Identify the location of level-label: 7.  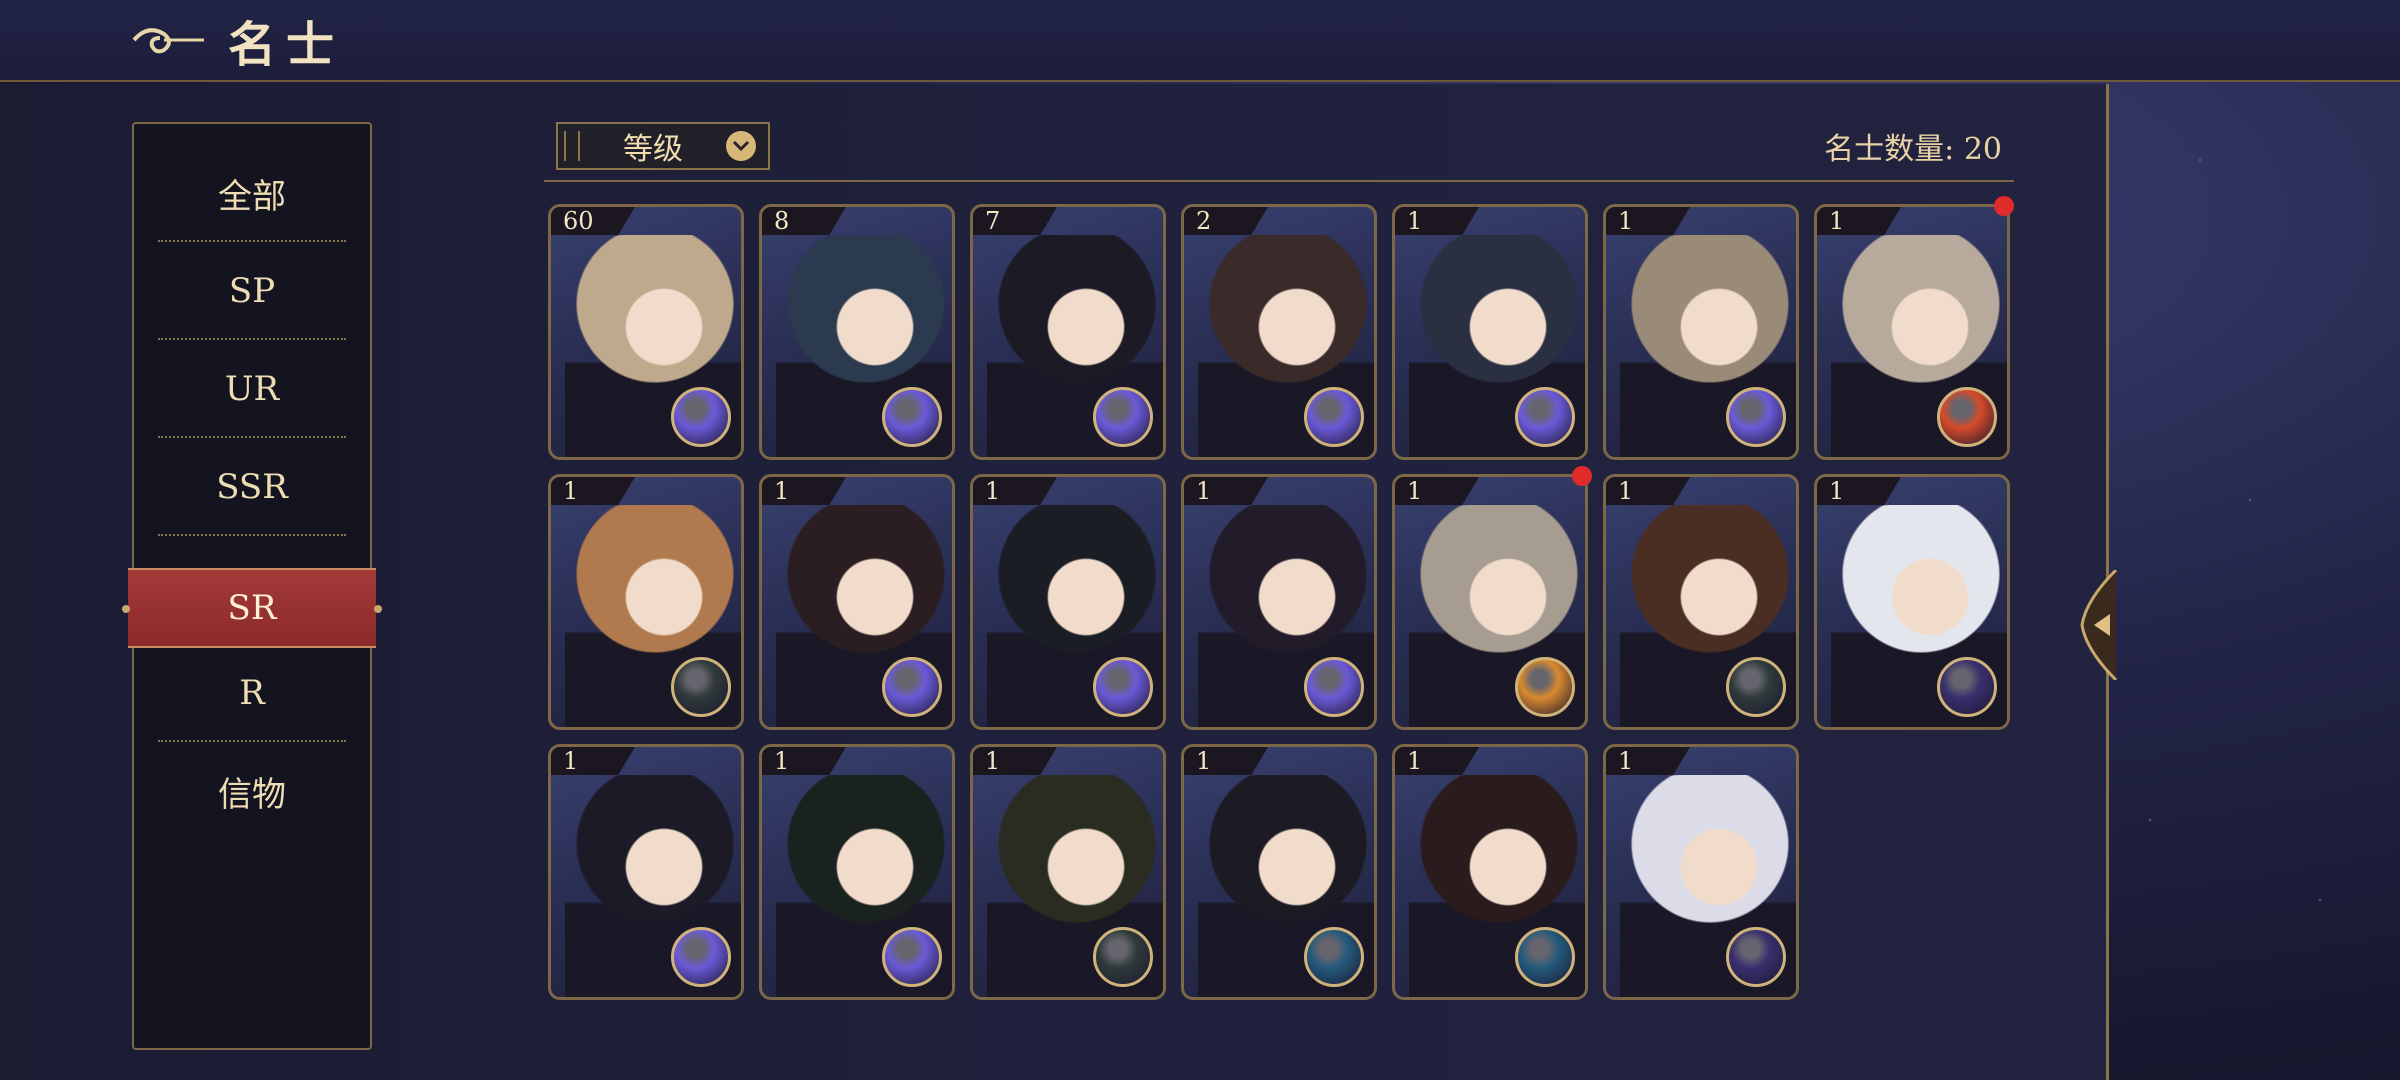
(1015, 221).